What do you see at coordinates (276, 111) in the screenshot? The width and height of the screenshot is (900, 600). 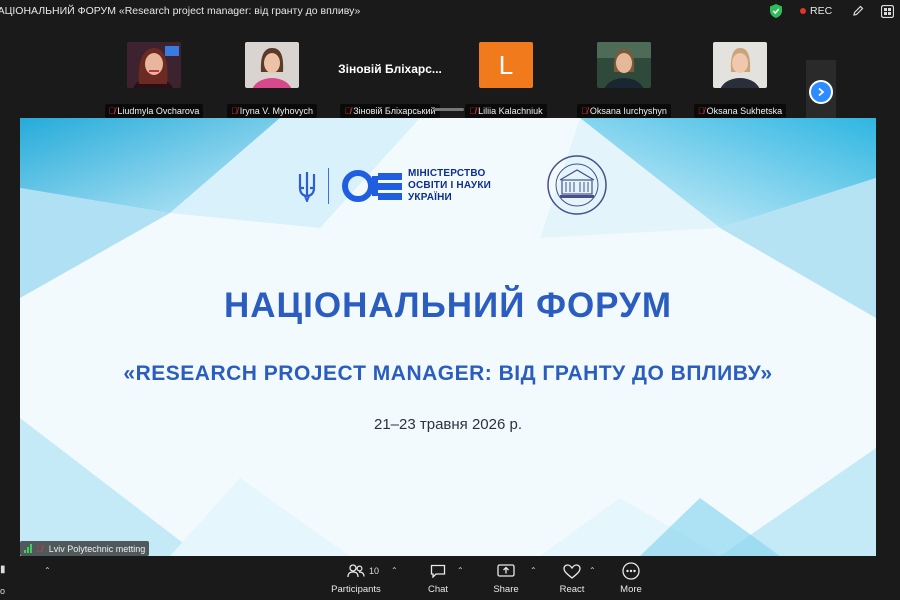 I see `participant-name: Iryna V. Myhovych` at bounding box center [276, 111].